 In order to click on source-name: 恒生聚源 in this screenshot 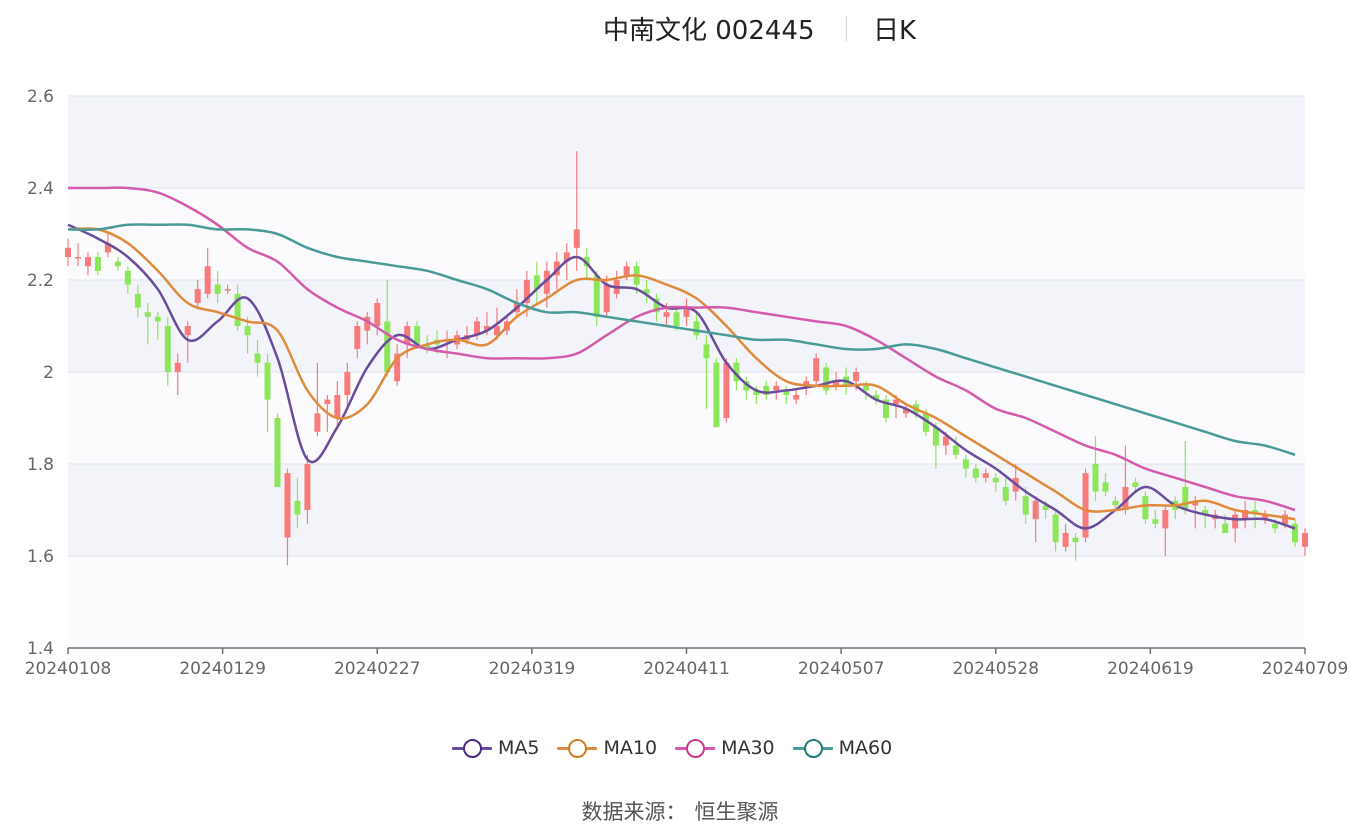, I will do `click(736, 812)`.